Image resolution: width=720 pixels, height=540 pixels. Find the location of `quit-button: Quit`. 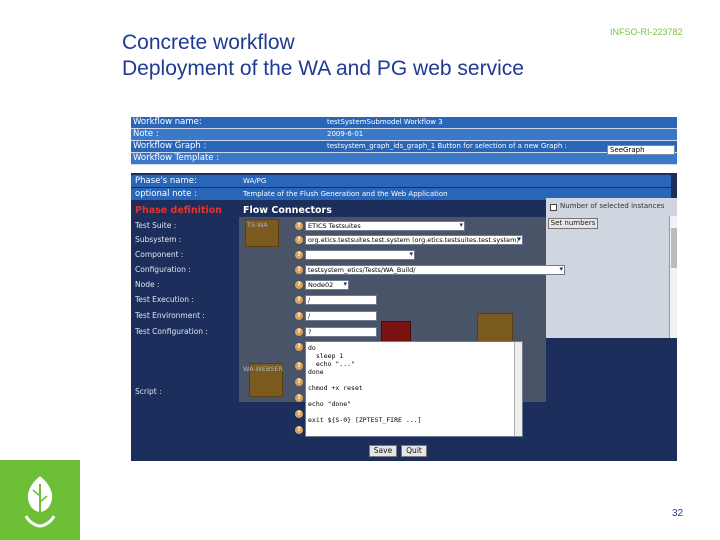

quit-button: Quit is located at coordinates (414, 451).